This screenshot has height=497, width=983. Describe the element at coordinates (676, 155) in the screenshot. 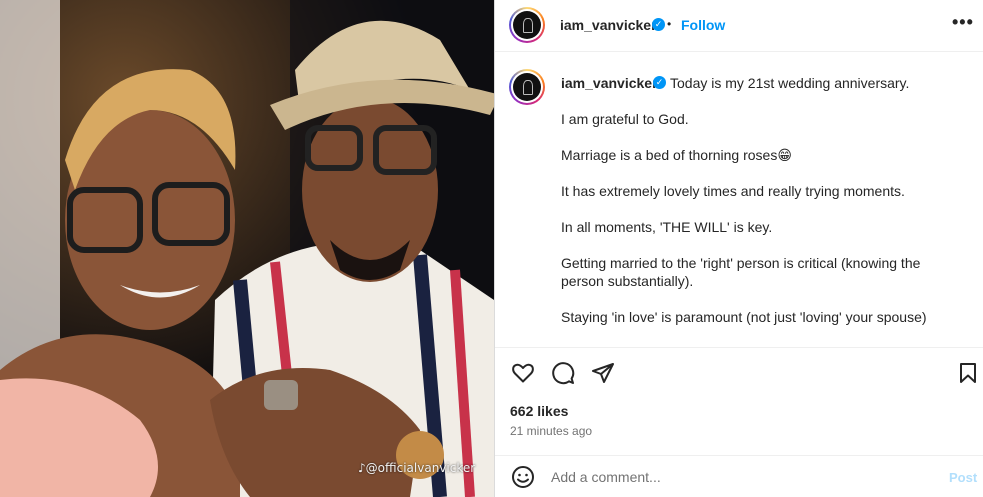

I see `caption-line: Marriage is a bed of thorning roses😁` at that location.